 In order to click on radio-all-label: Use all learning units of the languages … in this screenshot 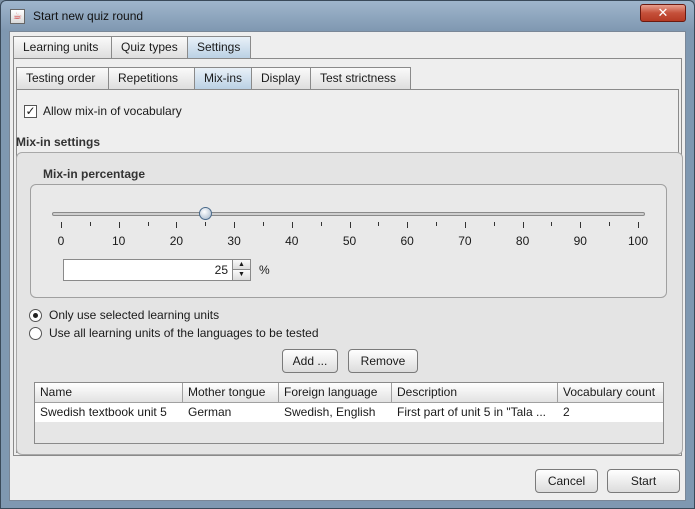, I will do `click(184, 333)`.